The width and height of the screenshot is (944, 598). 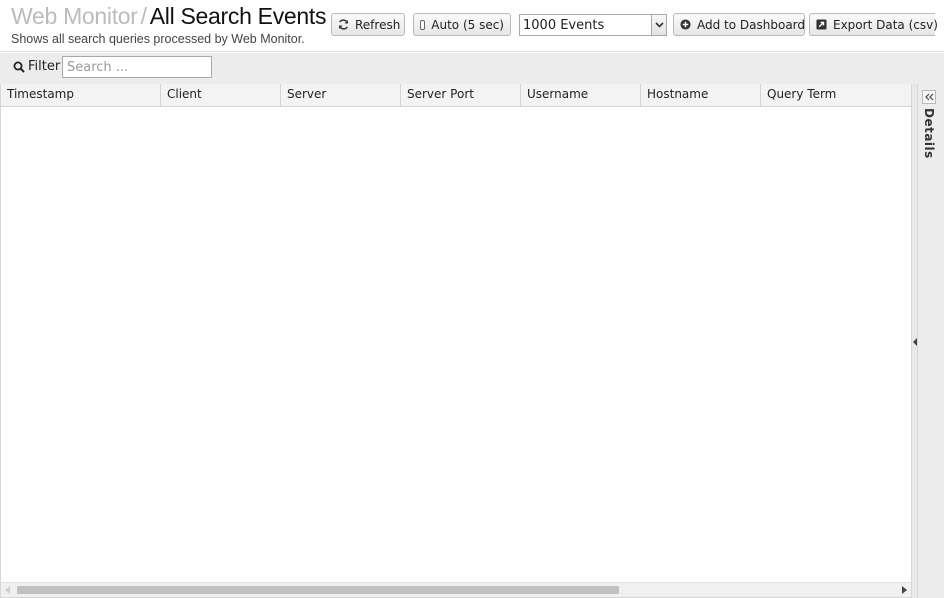 I want to click on filter-label: Filter, so click(x=36, y=66).